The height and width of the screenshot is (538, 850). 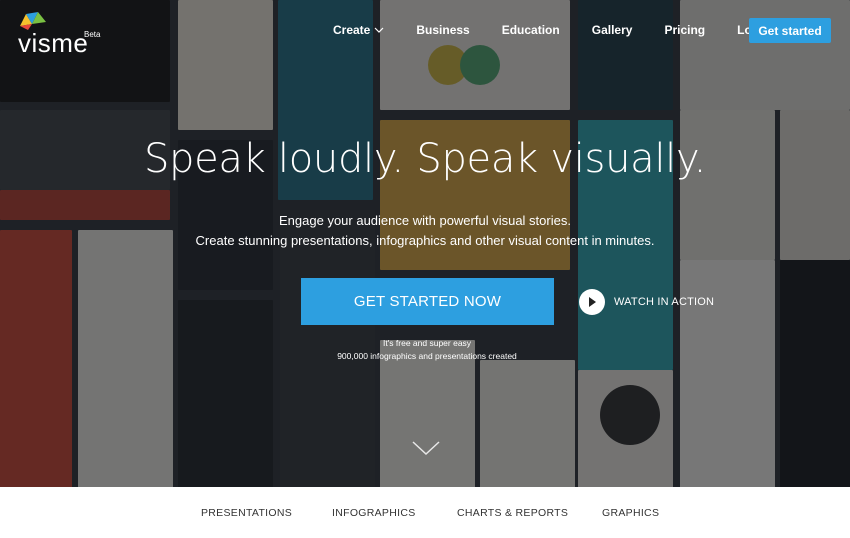 What do you see at coordinates (512, 513) in the screenshot?
I see `tab-charts-reports: CHARTS & REPORTS` at bounding box center [512, 513].